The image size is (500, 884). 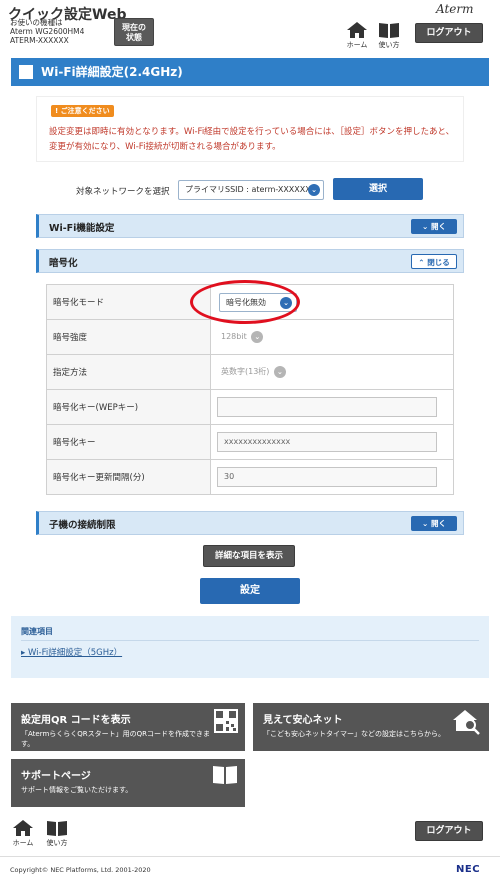 I want to click on encryption-strength-label: 暗号強度, so click(x=128, y=337).